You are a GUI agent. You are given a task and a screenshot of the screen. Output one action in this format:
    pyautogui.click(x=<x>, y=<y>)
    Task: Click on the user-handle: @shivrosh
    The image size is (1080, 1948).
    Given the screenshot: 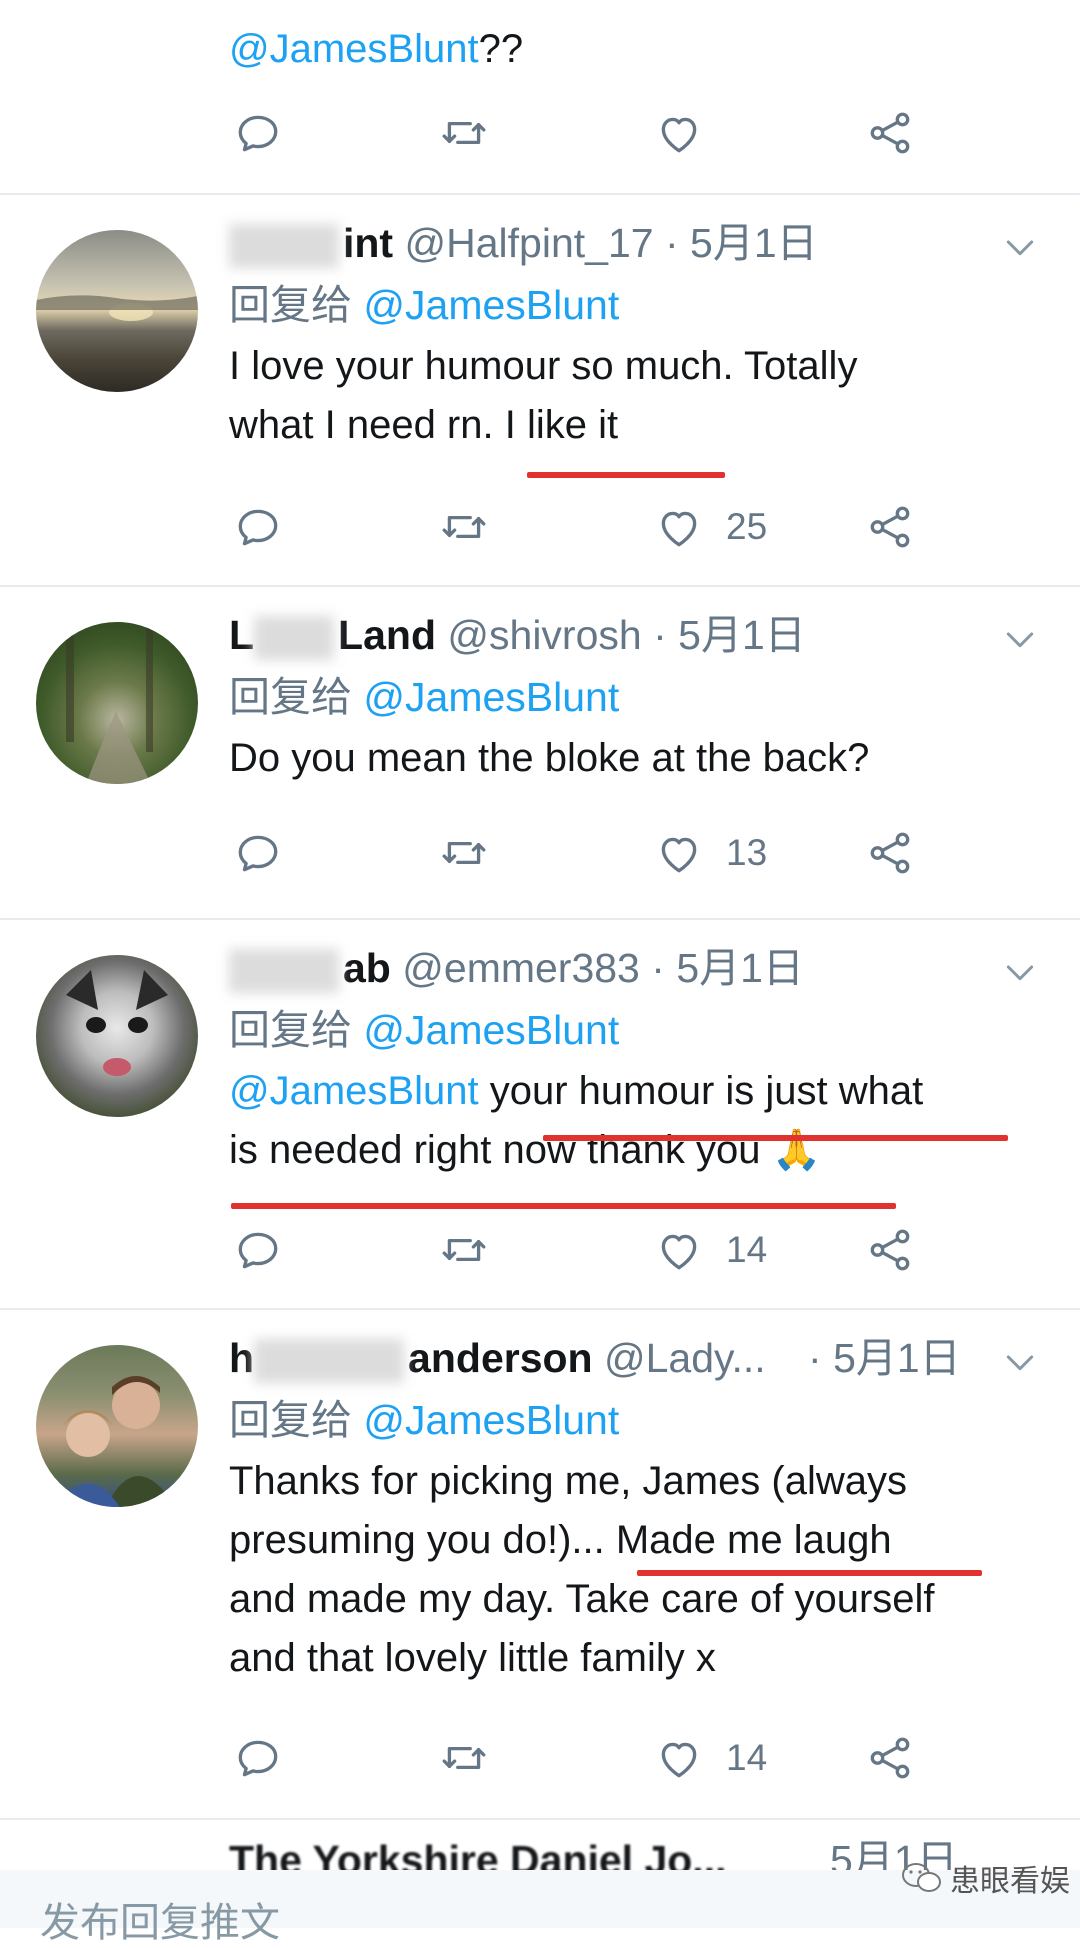 What is the action you would take?
    pyautogui.click(x=544, y=635)
    